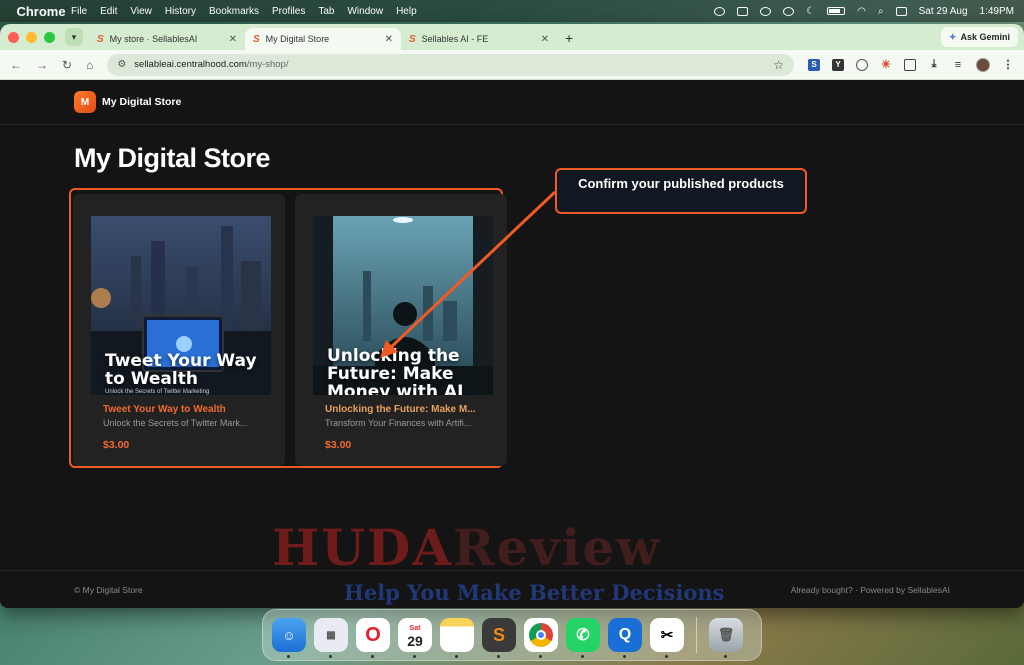  What do you see at coordinates (121, 64) in the screenshot?
I see `site-info-icon: ⚙` at bounding box center [121, 64].